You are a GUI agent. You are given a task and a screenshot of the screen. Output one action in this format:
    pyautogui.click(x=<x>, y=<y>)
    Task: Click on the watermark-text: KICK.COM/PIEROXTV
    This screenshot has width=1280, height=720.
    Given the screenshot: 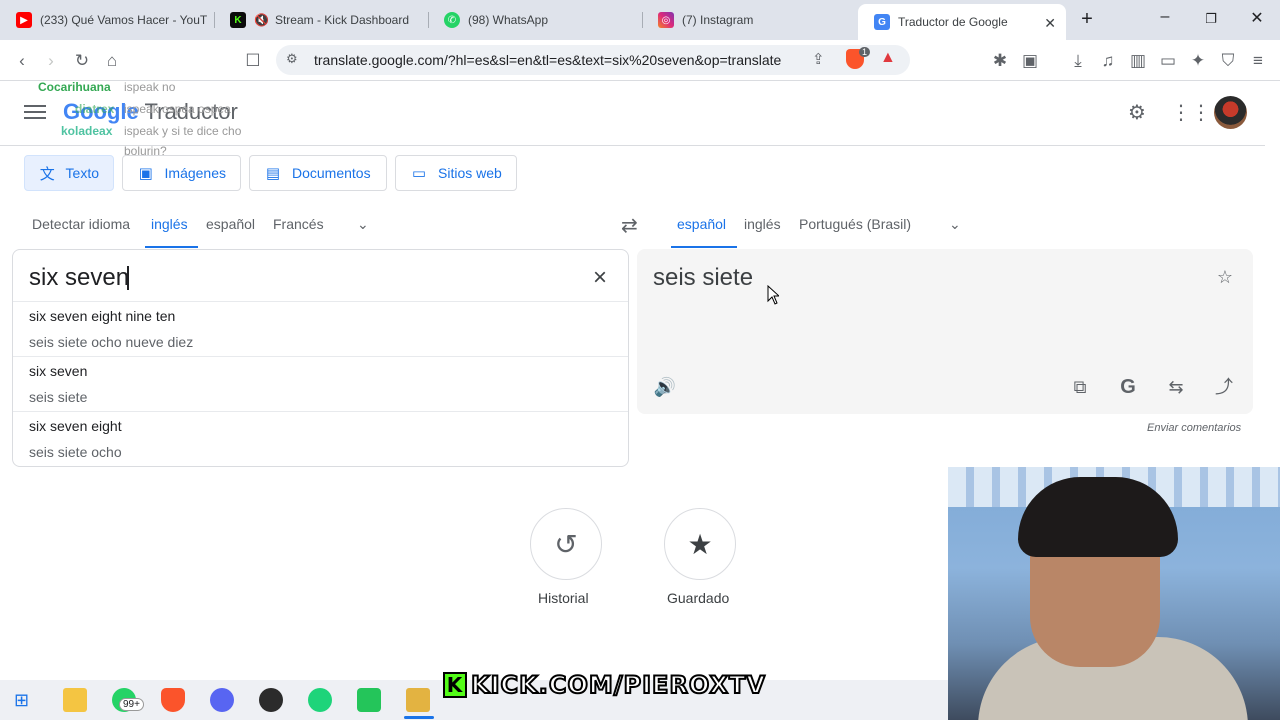 What is the action you would take?
    pyautogui.click(x=618, y=685)
    